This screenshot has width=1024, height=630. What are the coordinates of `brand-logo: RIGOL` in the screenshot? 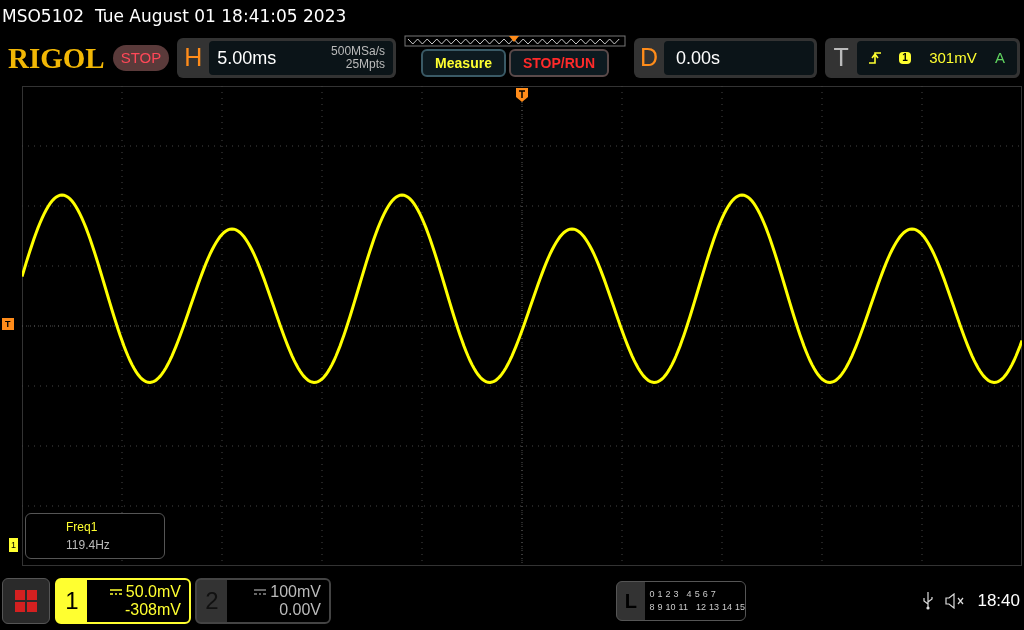 It's located at (56, 58).